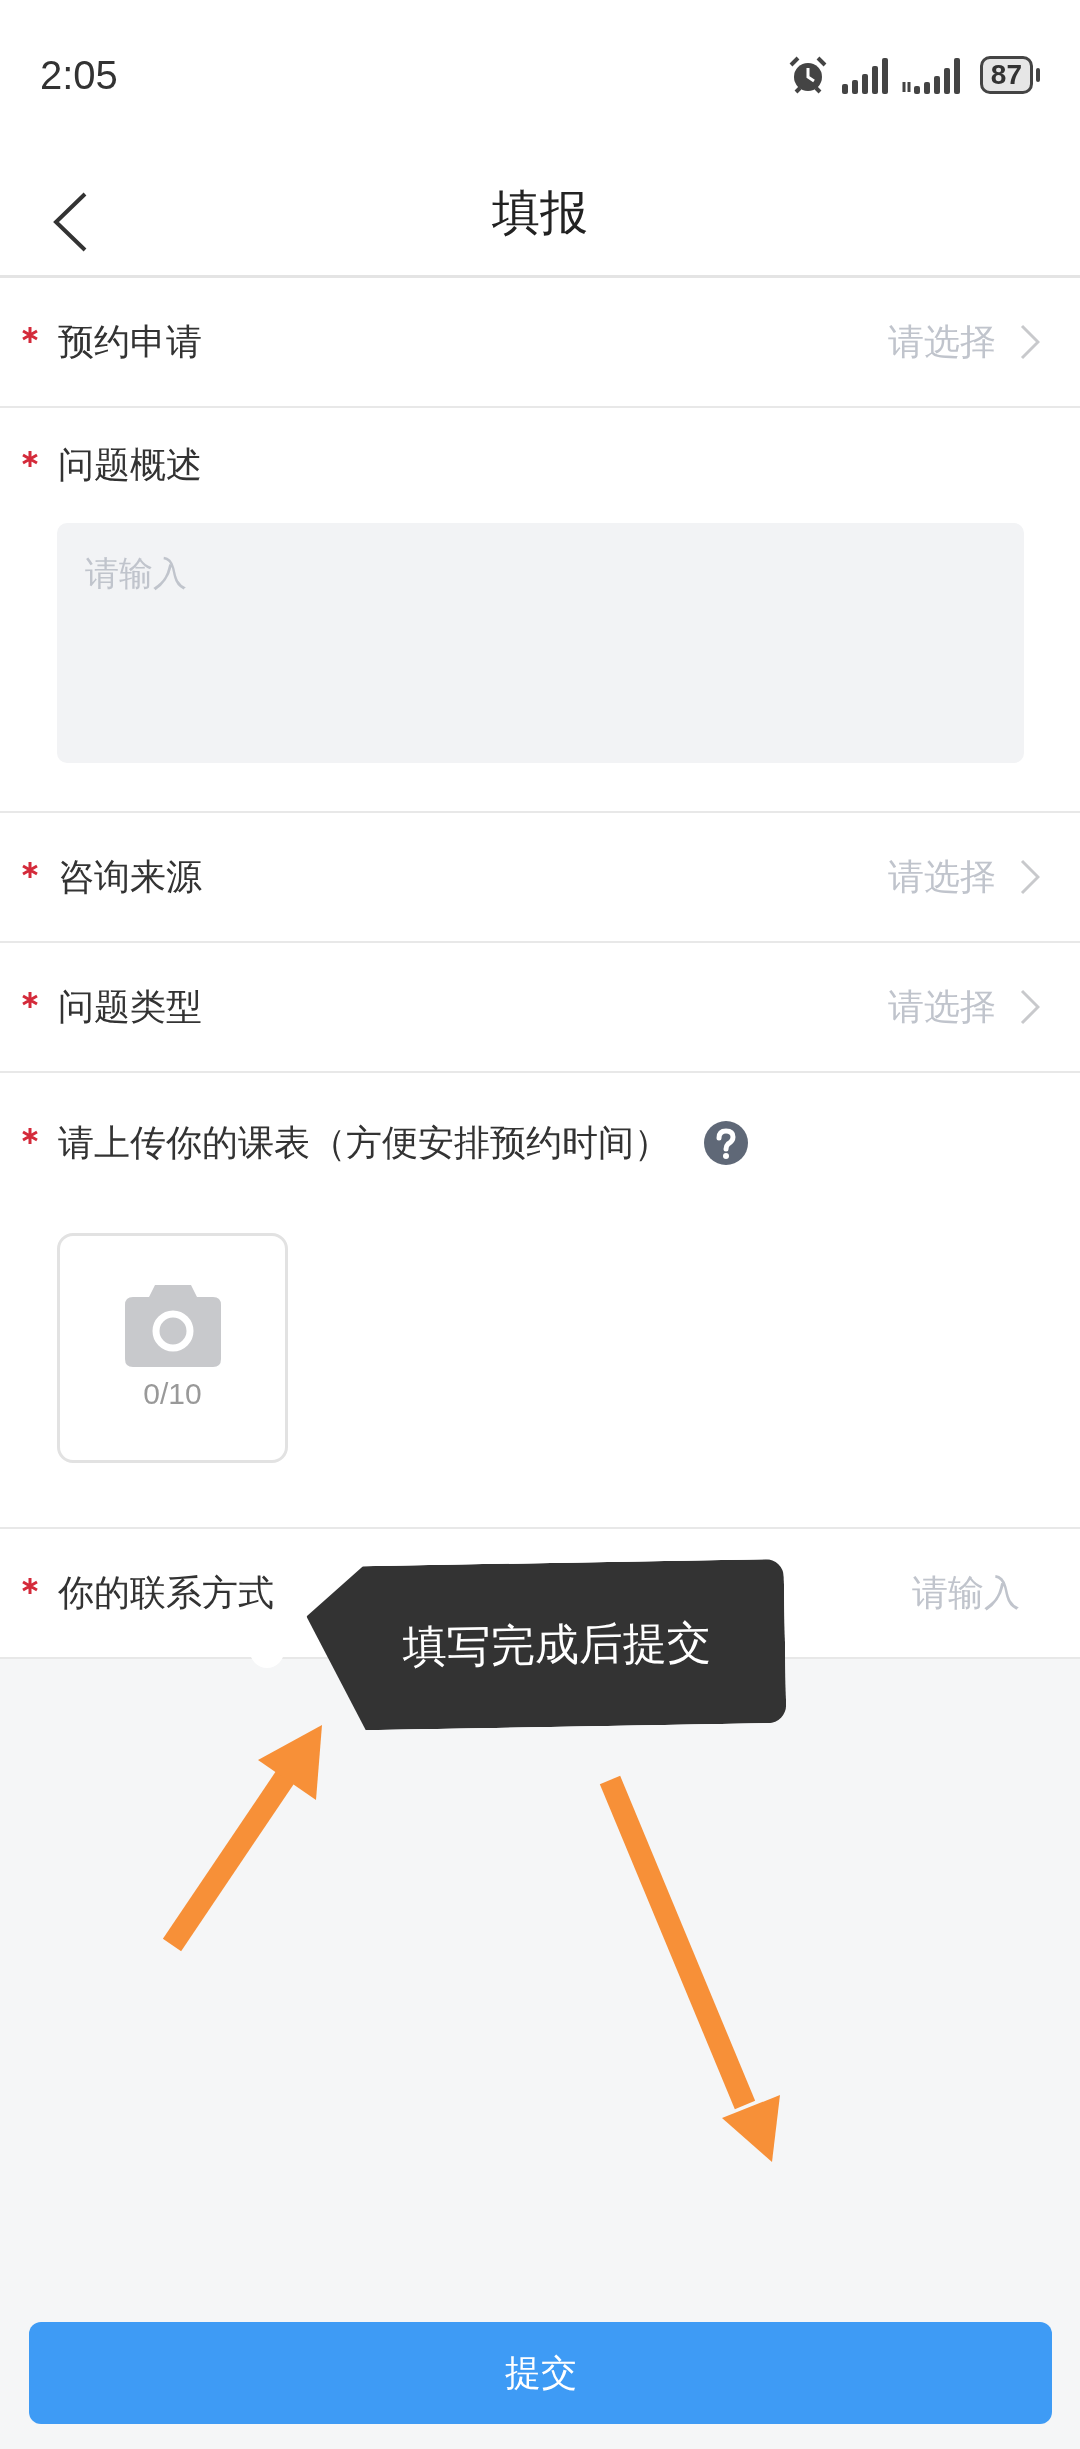 The height and width of the screenshot is (2449, 1080). What do you see at coordinates (166, 1592) in the screenshot?
I see `field-label: 你的联系方式` at bounding box center [166, 1592].